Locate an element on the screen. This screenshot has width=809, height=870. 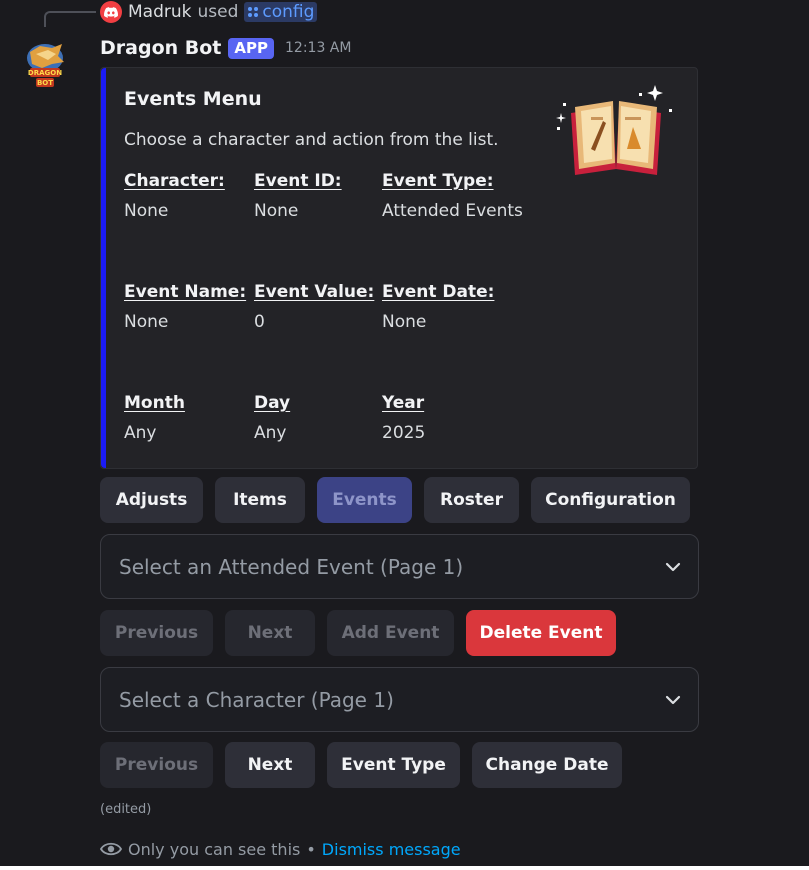
field-value: Attended Events is located at coordinates (452, 211).